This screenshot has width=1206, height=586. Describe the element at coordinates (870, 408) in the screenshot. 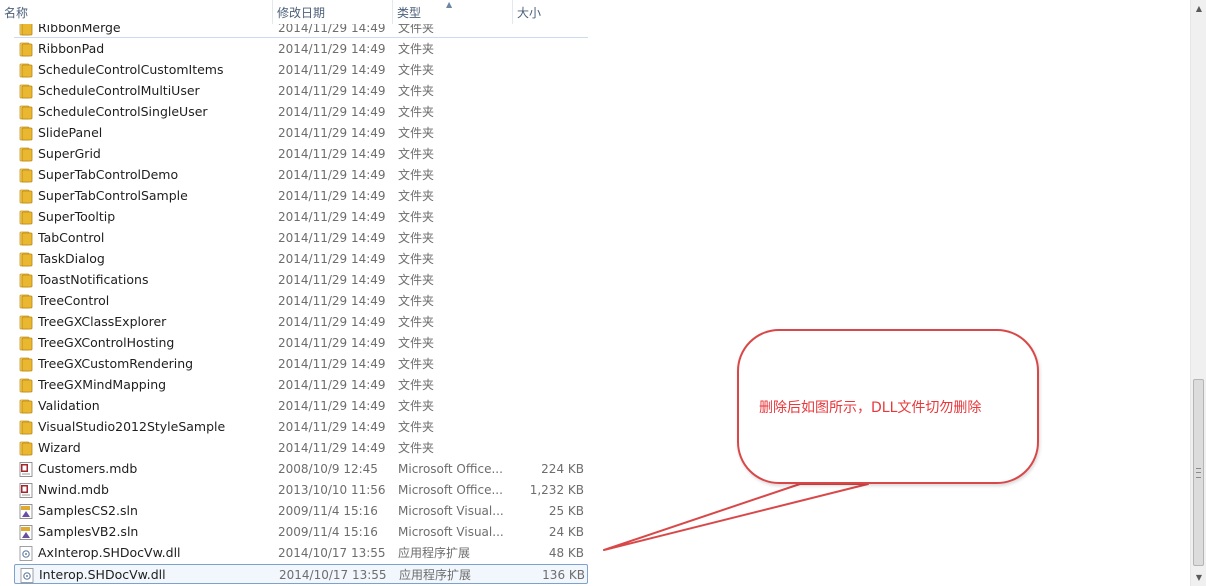

I see `annotation-text: 删除后如图所示，DLL文件切勿删除` at that location.